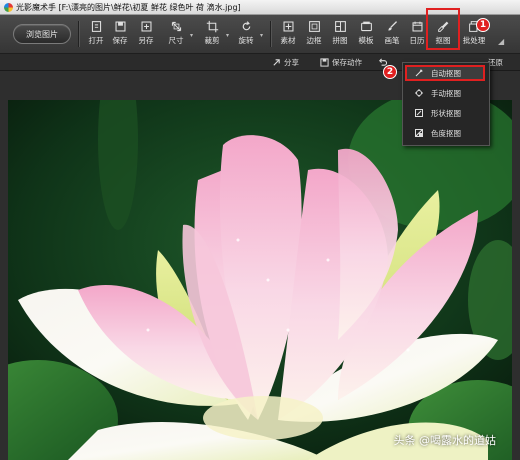 The height and width of the screenshot is (460, 520). I want to click on template-icon, so click(366, 26).